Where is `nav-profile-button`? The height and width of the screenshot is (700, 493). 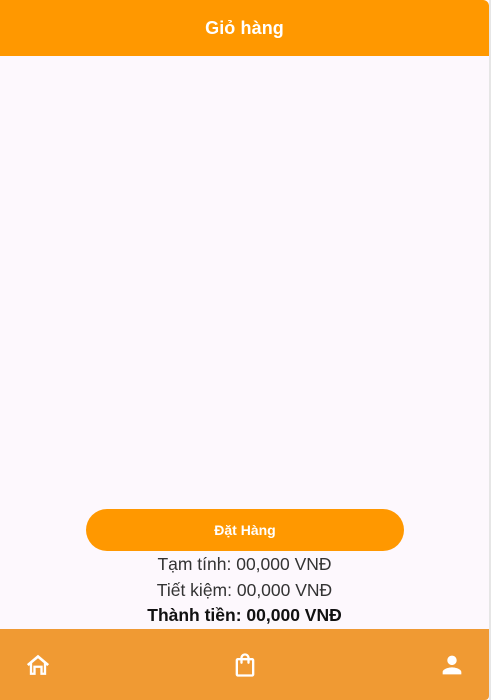
nav-profile-button is located at coordinates (452, 665).